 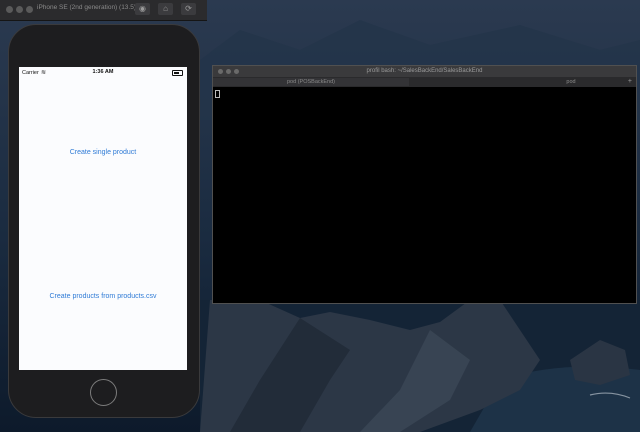 What do you see at coordinates (19, 9) in the screenshot?
I see `minimize-window-button` at bounding box center [19, 9].